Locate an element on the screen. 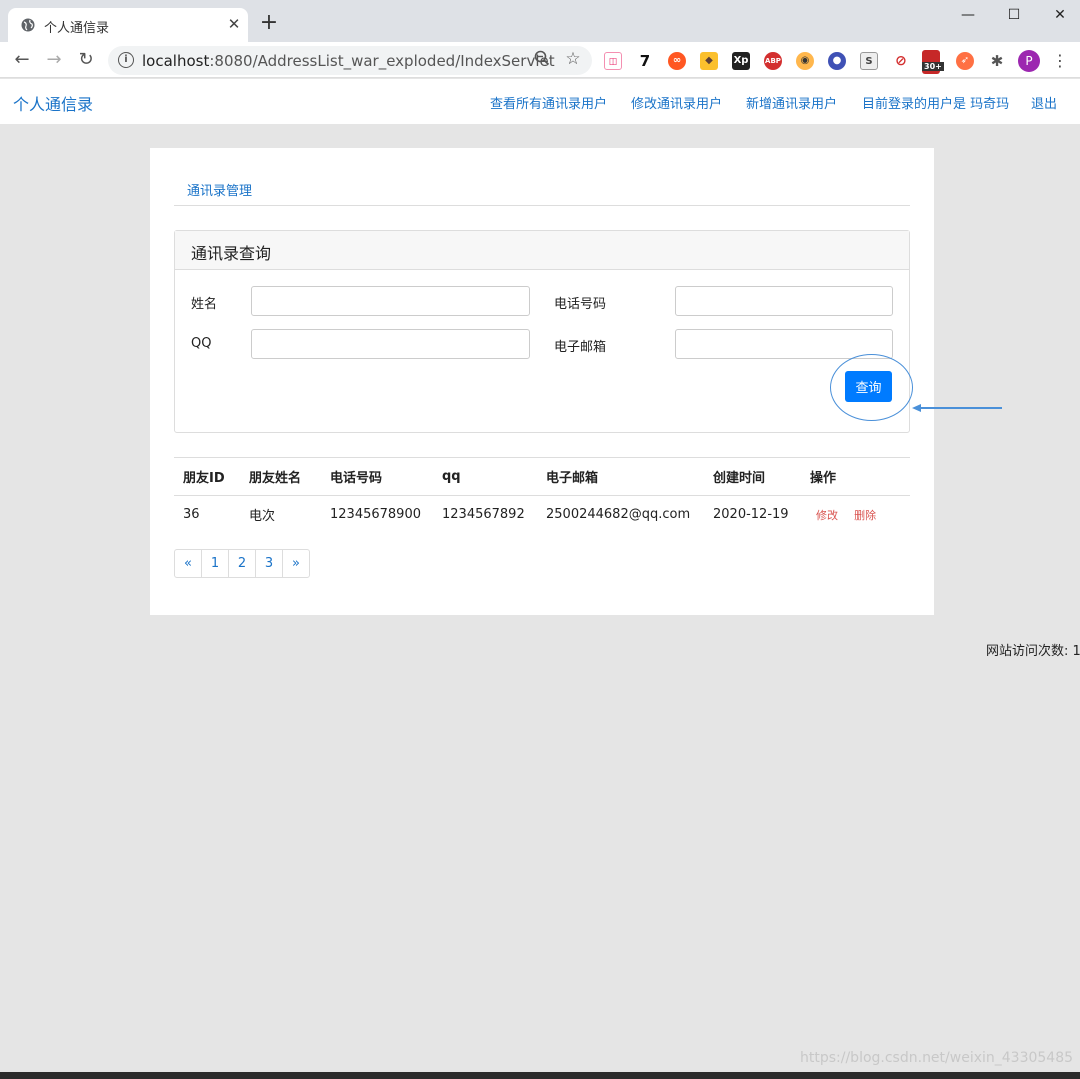 This screenshot has height=1079, width=1080. browser-tab-strip: 个人通信录 ✕ + — ☐ ✕ is located at coordinates (540, 21).